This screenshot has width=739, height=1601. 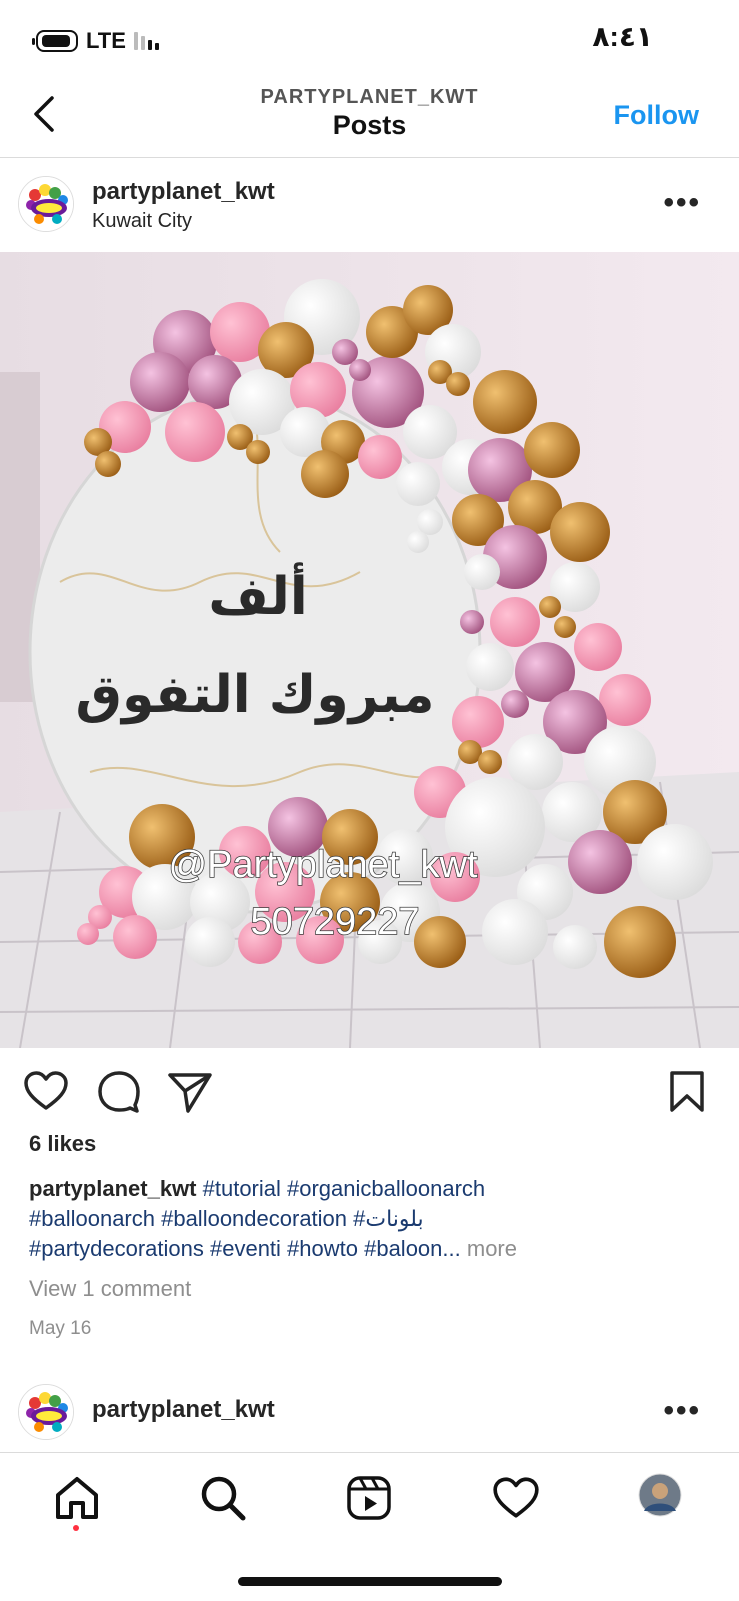 What do you see at coordinates (369, 157) in the screenshot?
I see `header-divider` at bounding box center [369, 157].